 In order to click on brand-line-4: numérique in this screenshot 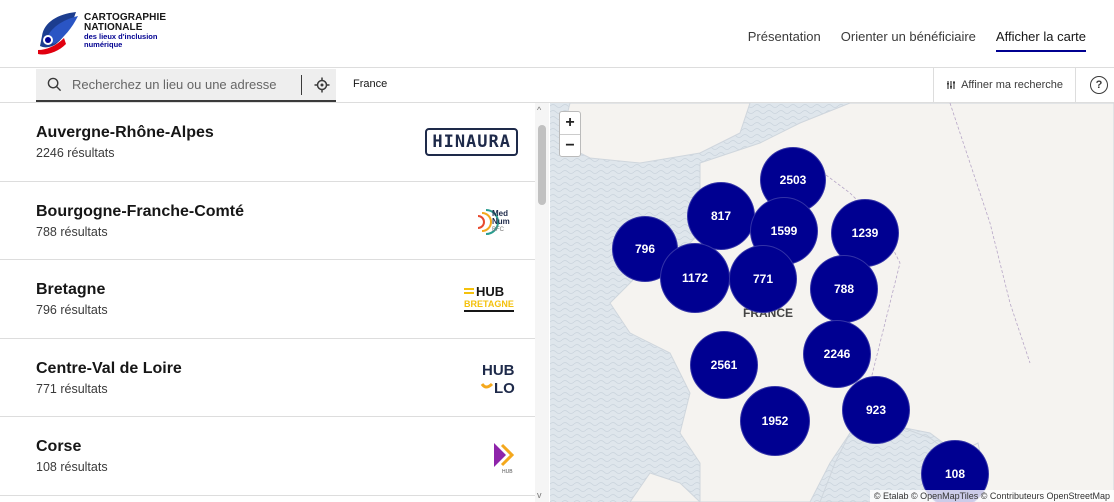, I will do `click(103, 44)`.